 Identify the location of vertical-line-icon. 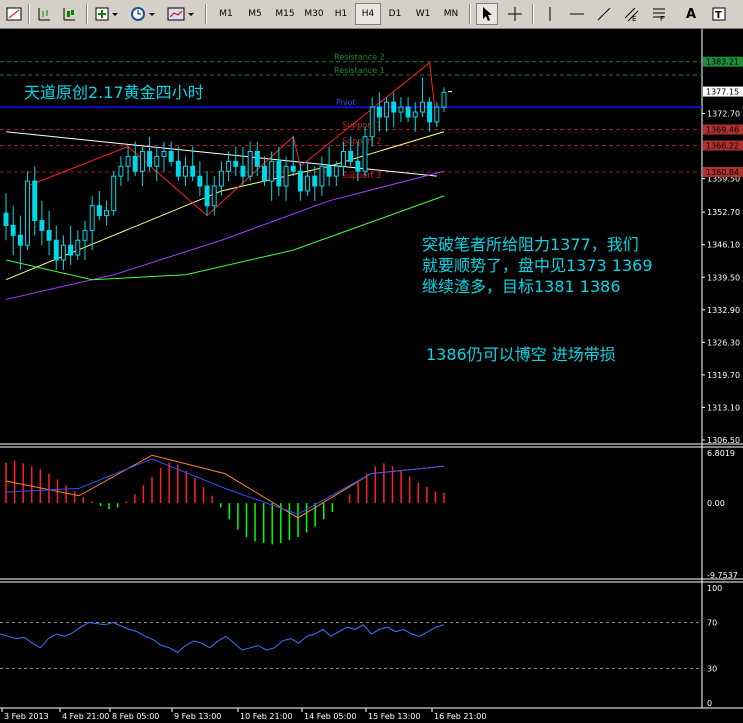
(550, 14).